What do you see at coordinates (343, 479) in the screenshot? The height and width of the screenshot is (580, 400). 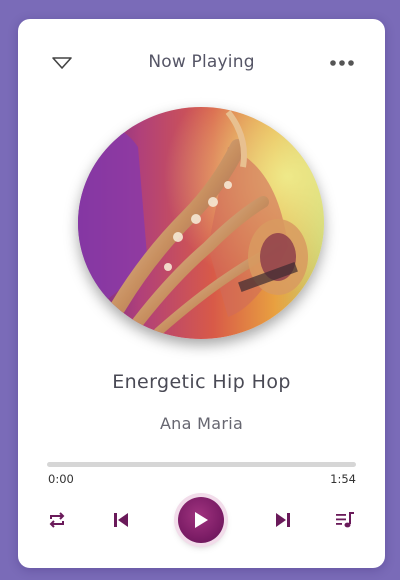 I see `total-time: 1:54` at bounding box center [343, 479].